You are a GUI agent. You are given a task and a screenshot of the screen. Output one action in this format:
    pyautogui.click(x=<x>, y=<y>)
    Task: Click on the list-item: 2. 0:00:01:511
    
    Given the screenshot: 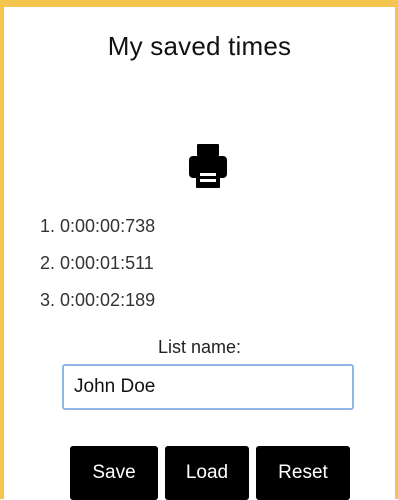 What is the action you would take?
    pyautogui.click(x=97, y=263)
    